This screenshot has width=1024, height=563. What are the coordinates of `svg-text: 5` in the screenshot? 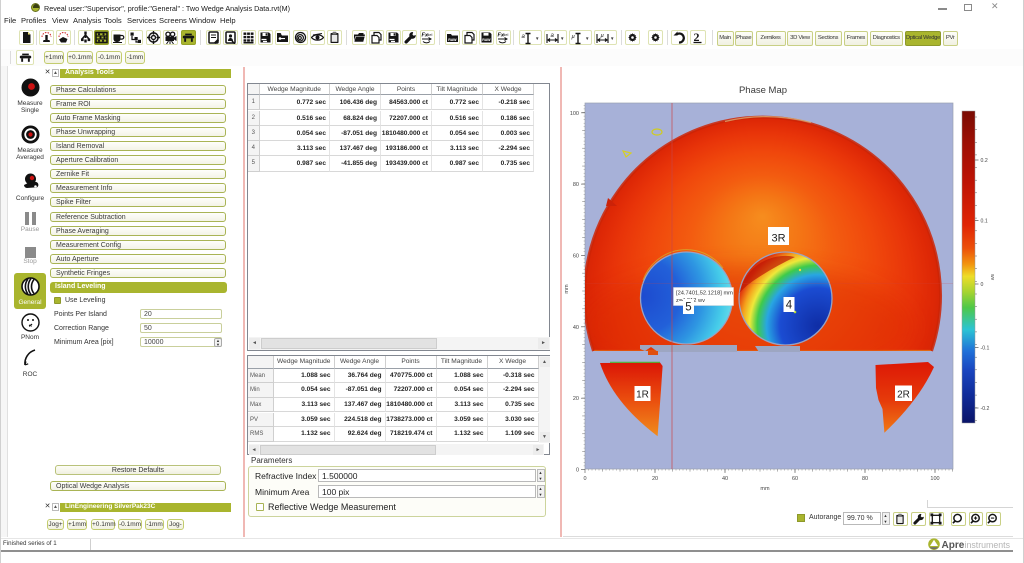 It's located at (688, 308).